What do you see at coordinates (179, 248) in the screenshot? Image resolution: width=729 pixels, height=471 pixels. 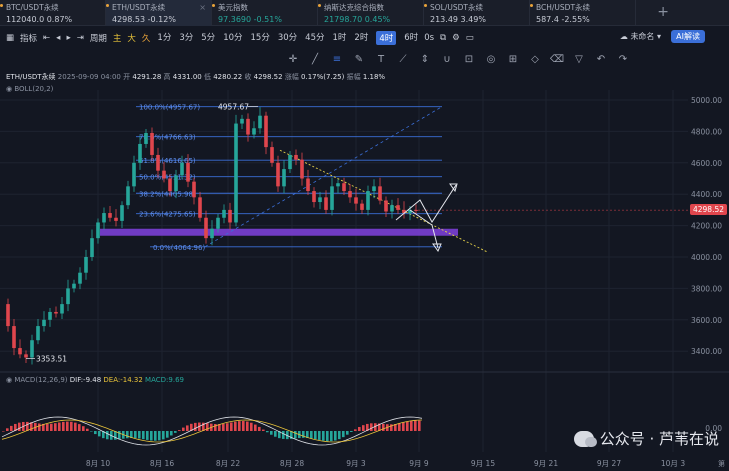 I see `fib-level-label: 0.0%(4064.96)` at bounding box center [179, 248].